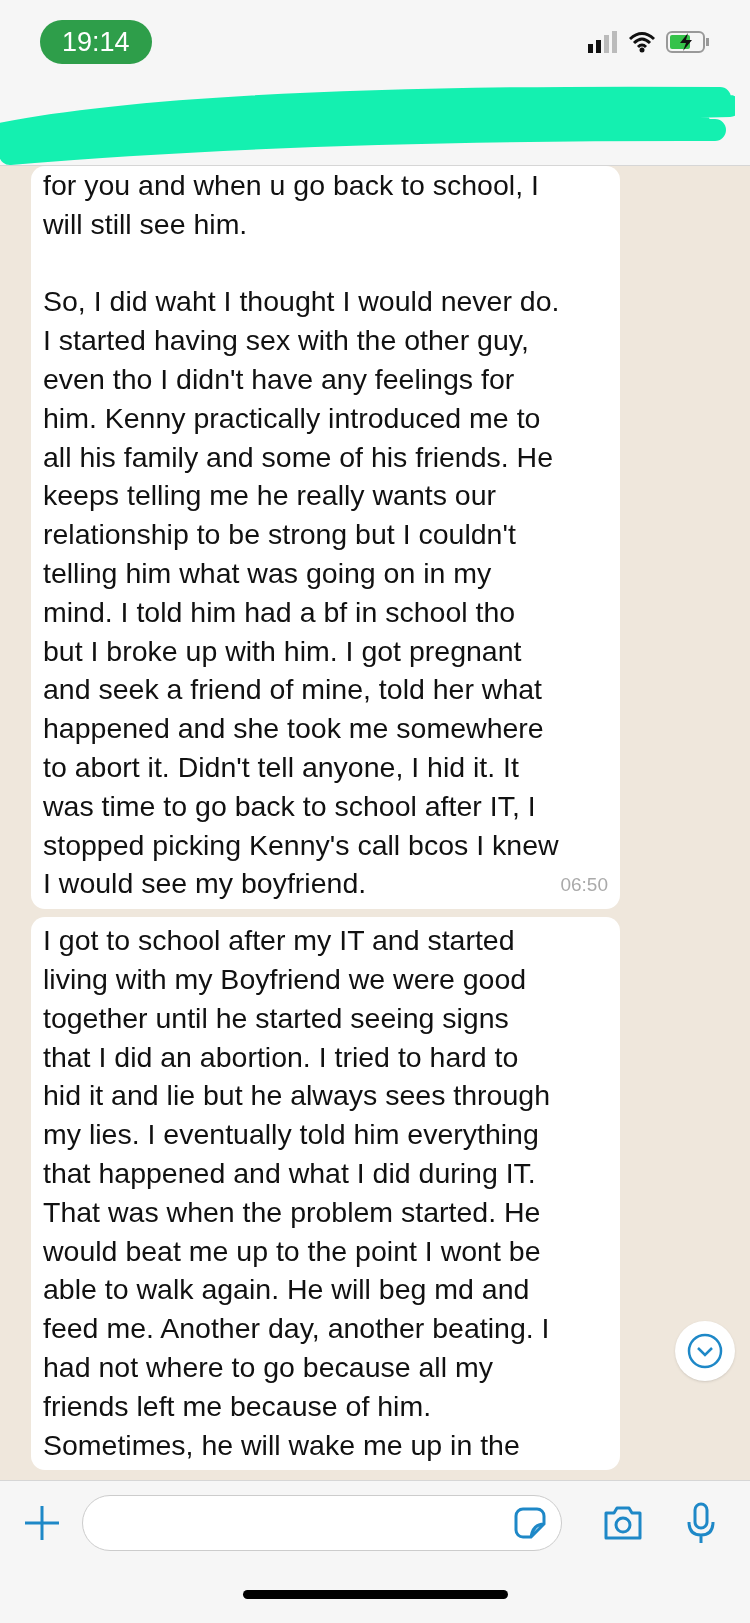 The width and height of the screenshot is (750, 1623). I want to click on camera-icon, so click(623, 1523).